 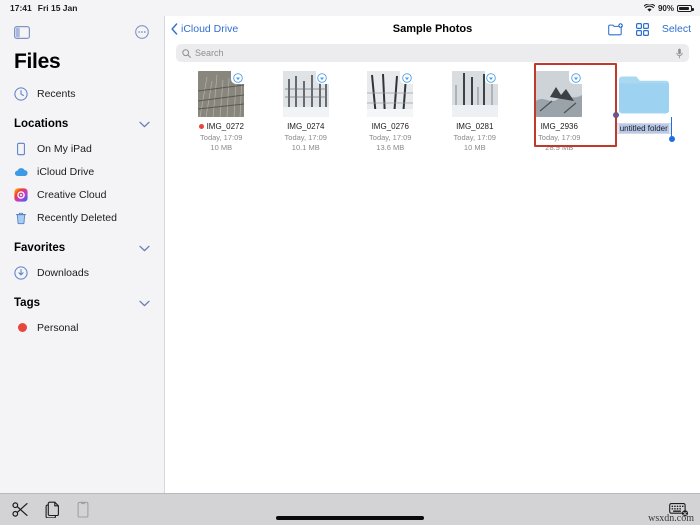 I want to click on search-input: Search, so click(x=432, y=53).